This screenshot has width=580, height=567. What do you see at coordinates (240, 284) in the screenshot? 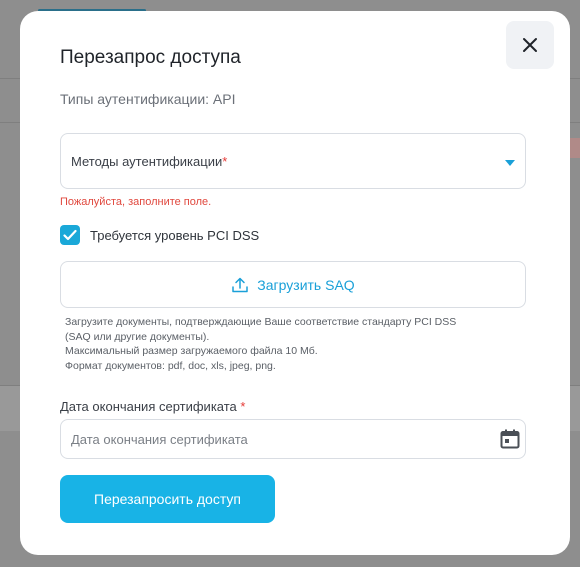
I see `upload-icon` at bounding box center [240, 284].